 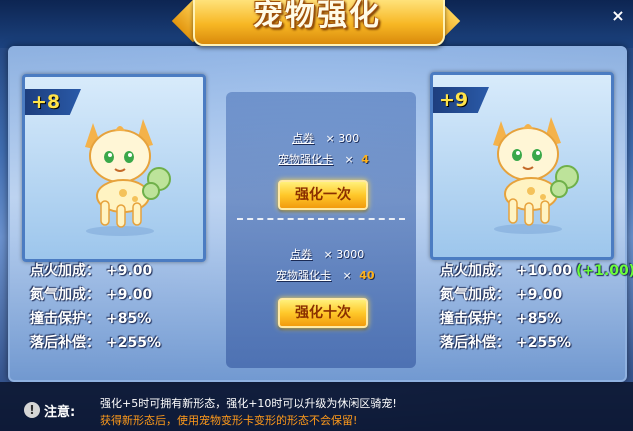 What do you see at coordinates (317, 16) in the screenshot?
I see `dialog-title: 宠物强化` at bounding box center [317, 16].